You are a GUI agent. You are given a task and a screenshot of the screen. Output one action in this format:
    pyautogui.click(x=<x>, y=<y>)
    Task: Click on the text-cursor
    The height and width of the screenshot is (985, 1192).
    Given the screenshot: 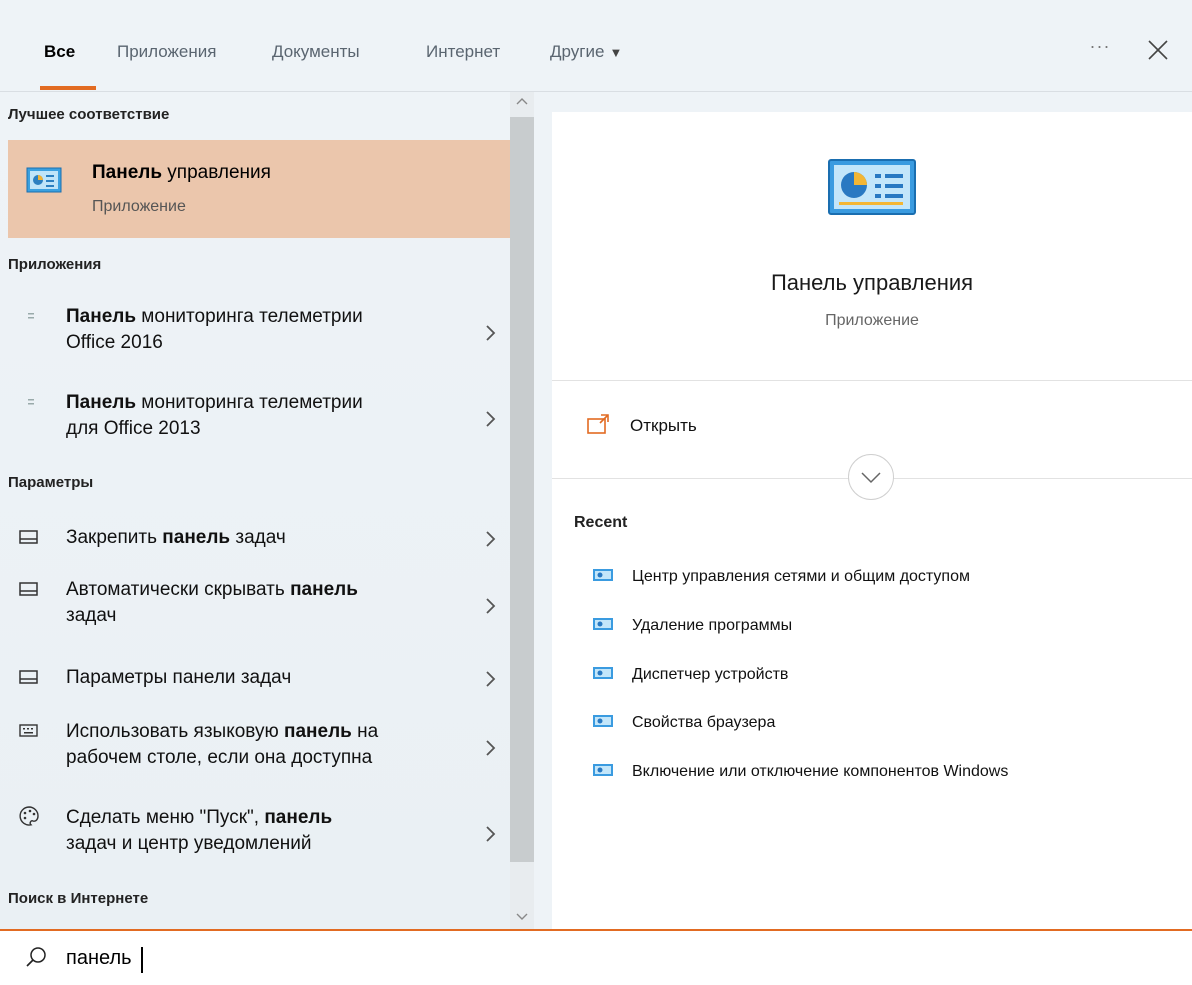 What is the action you would take?
    pyautogui.click(x=142, y=960)
    